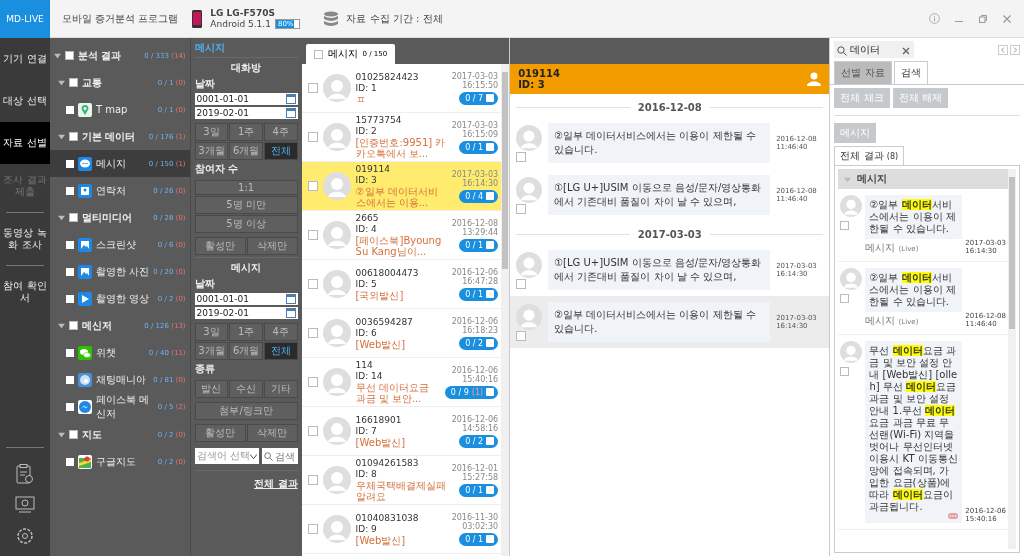 This screenshot has height=556, width=1024. What do you see at coordinates (276, 484) in the screenshot?
I see `all-results-link: 전체 결과` at bounding box center [276, 484].